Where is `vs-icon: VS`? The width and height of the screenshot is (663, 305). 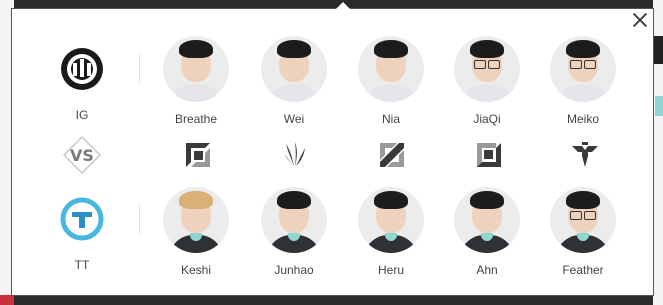 vs-icon: VS is located at coordinates (82, 155).